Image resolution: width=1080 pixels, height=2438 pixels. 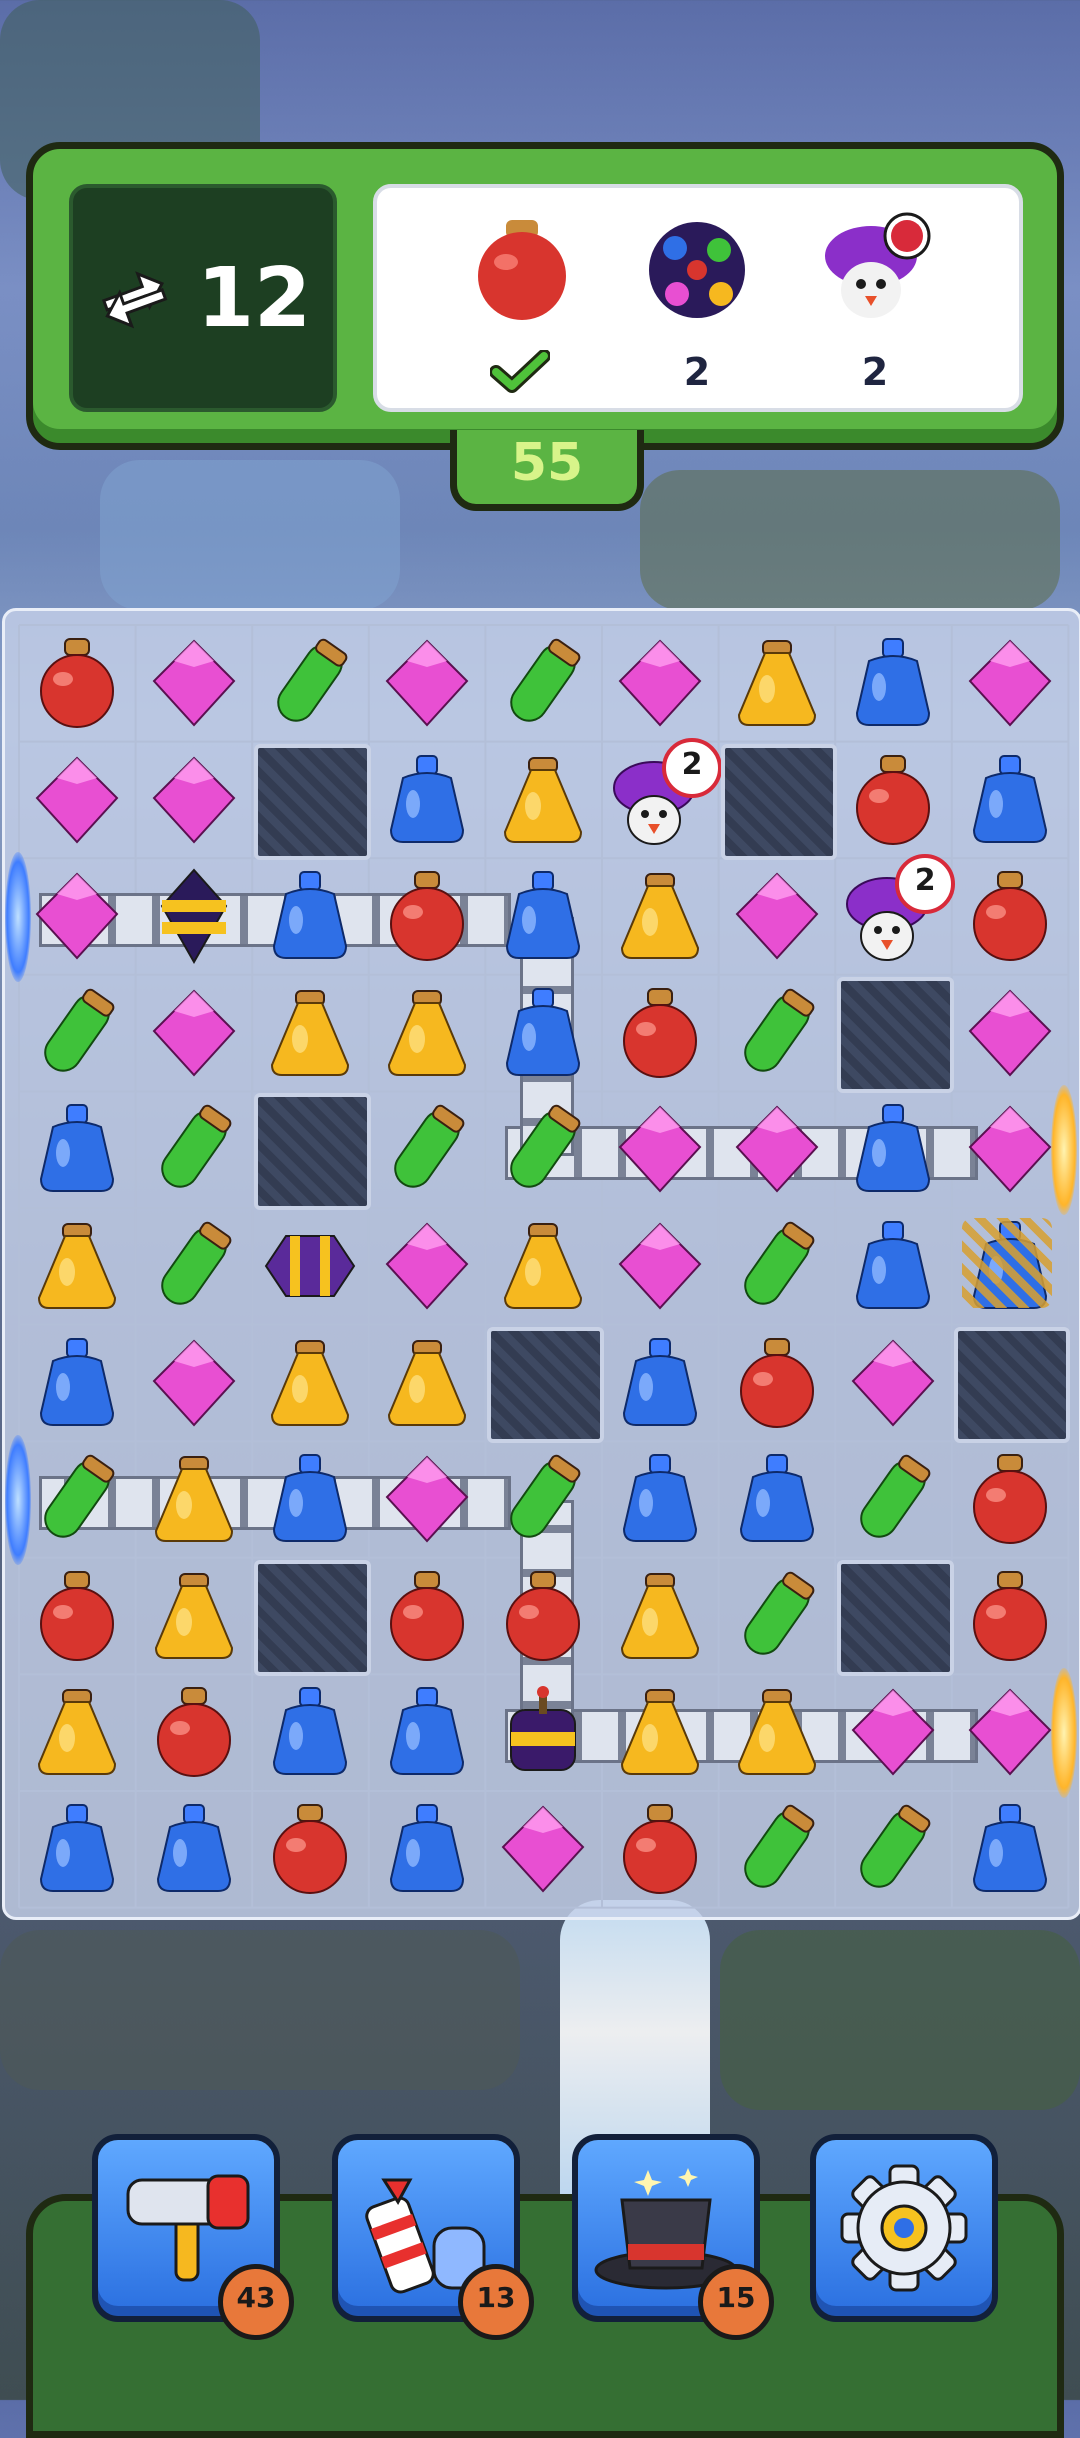 What do you see at coordinates (193, 2237) in the screenshot?
I see `hammer-booster: 43` at bounding box center [193, 2237].